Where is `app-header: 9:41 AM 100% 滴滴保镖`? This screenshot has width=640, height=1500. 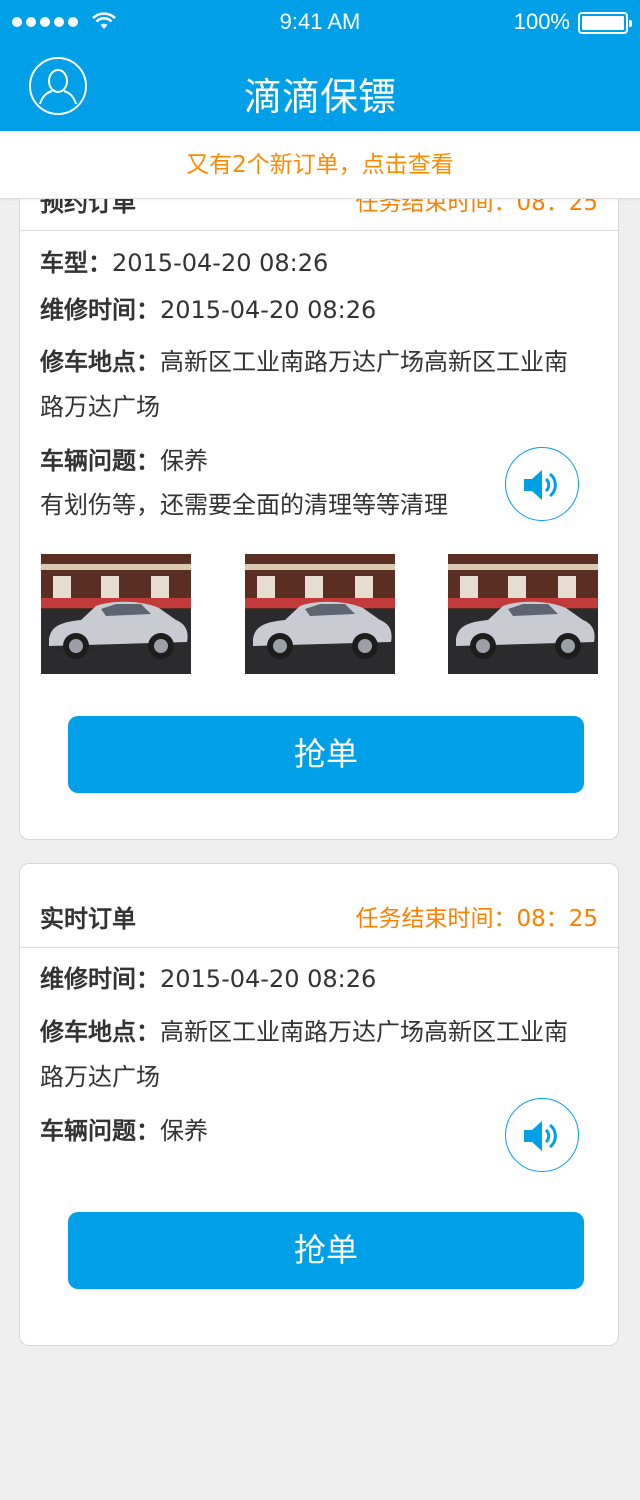
app-header: 9:41 AM 100% 滴滴保镖 is located at coordinates (320, 65).